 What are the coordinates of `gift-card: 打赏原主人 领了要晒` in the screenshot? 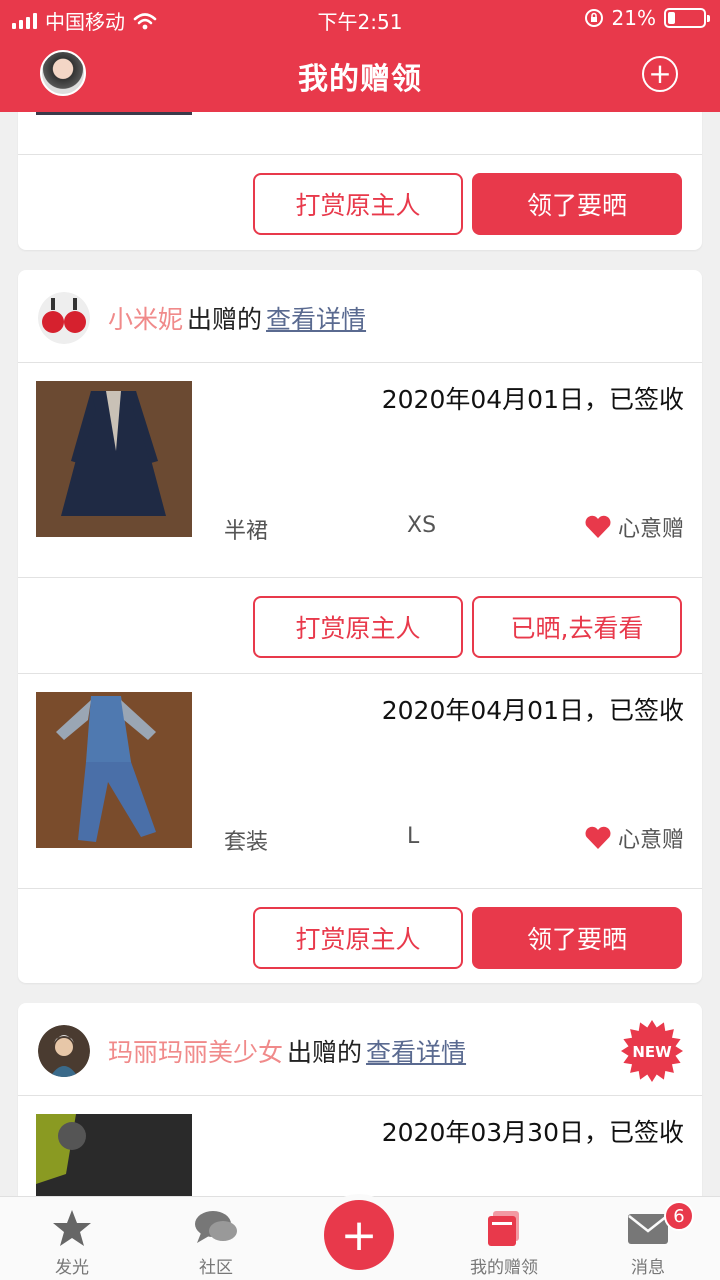 It's located at (360, 181).